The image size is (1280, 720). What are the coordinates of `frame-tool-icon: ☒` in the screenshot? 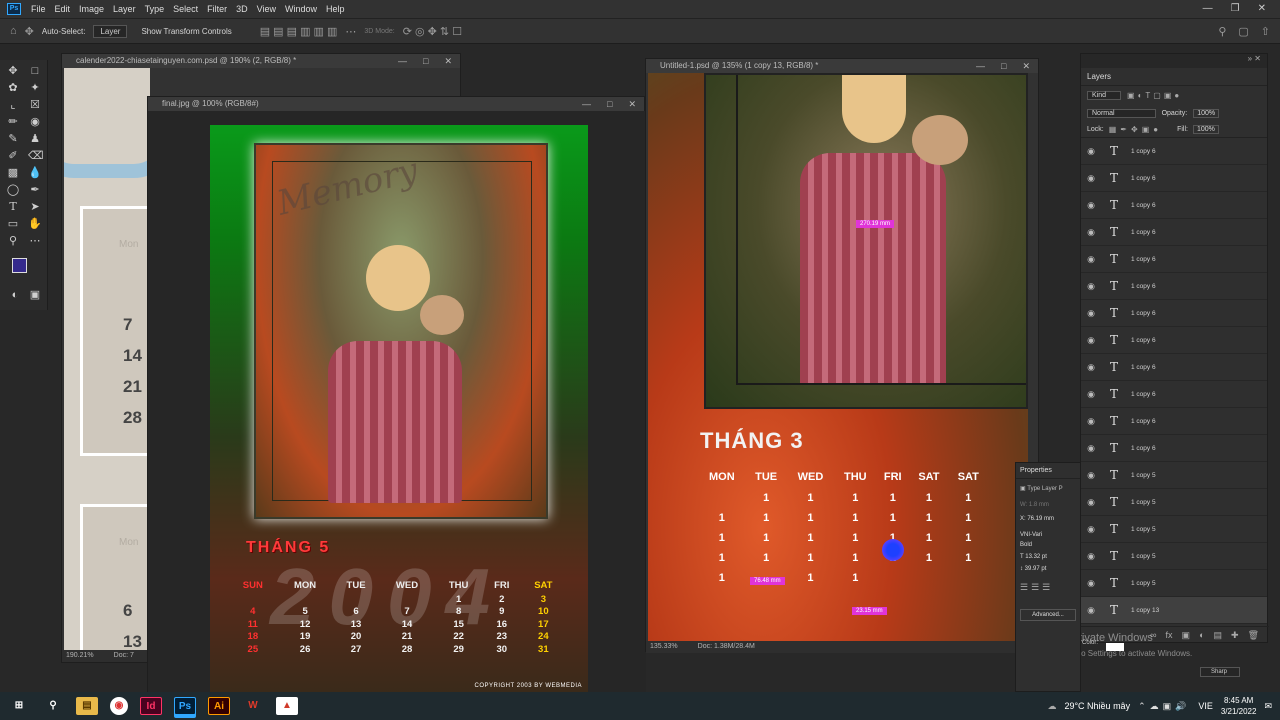 It's located at (35, 105).